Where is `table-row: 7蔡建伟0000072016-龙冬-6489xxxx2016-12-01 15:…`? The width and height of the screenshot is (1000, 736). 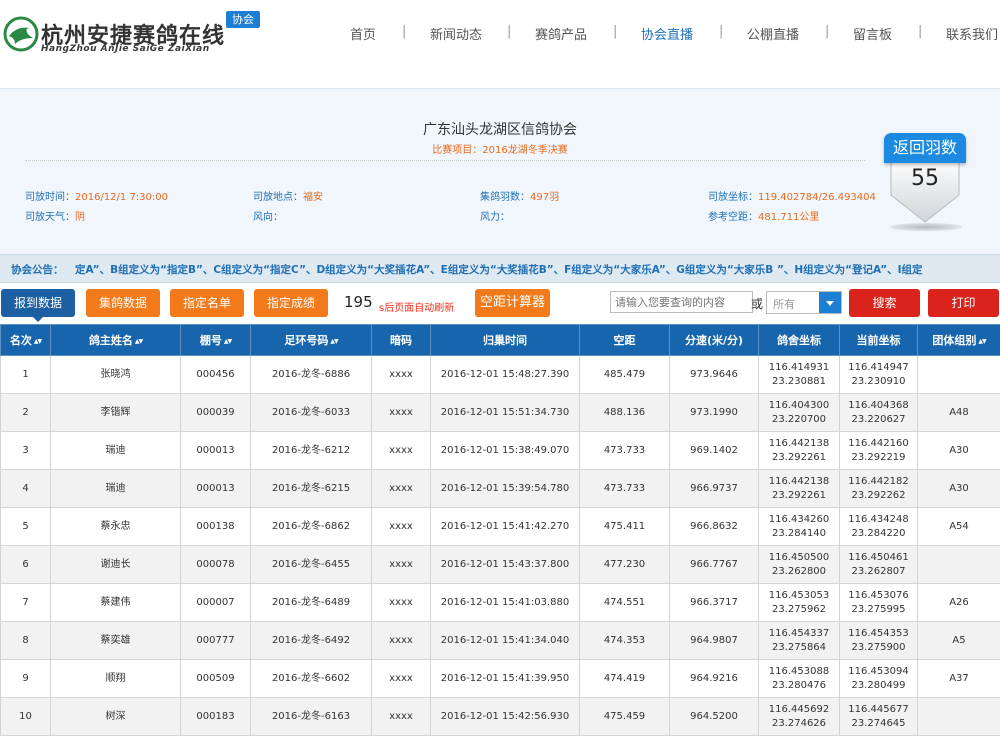 table-row: 7蔡建伟0000072016-龙冬-6489xxxx2016-12-01 15:… is located at coordinates (500, 603).